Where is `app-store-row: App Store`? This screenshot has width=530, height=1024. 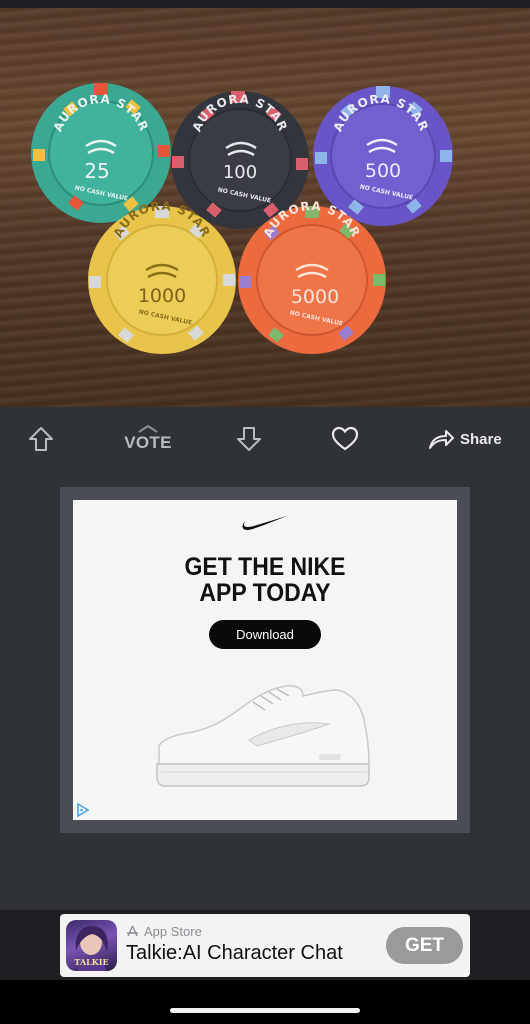 app-store-row: App Store is located at coordinates (164, 931).